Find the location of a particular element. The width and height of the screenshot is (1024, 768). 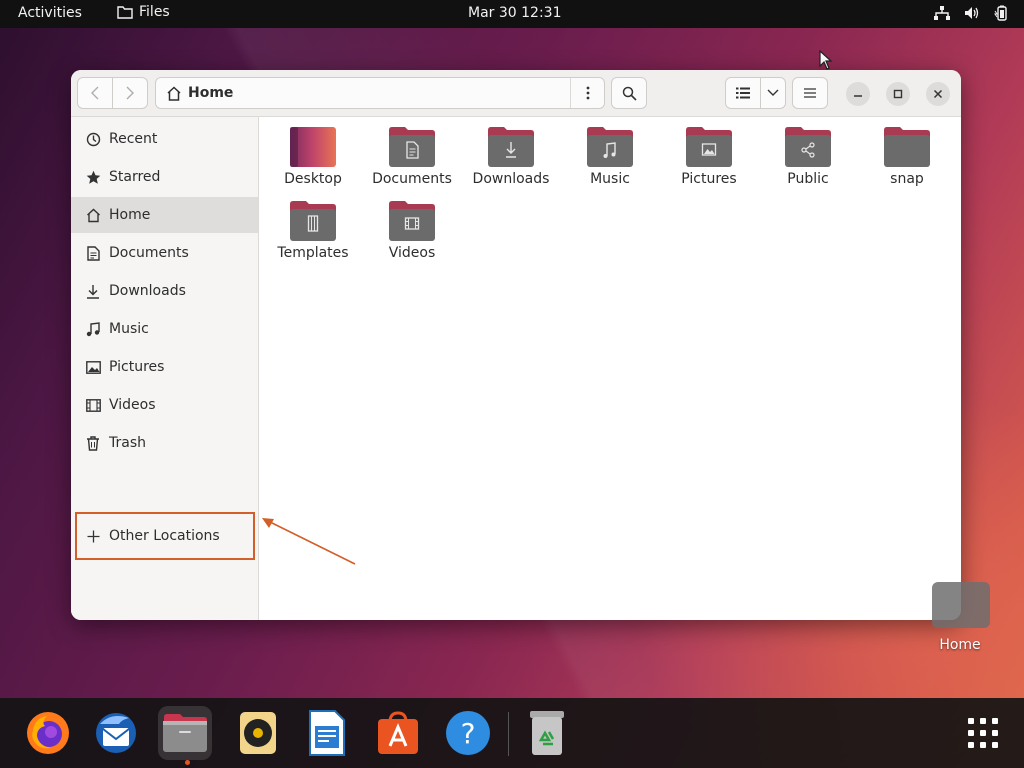

files-icon is located at coordinates (185, 733).